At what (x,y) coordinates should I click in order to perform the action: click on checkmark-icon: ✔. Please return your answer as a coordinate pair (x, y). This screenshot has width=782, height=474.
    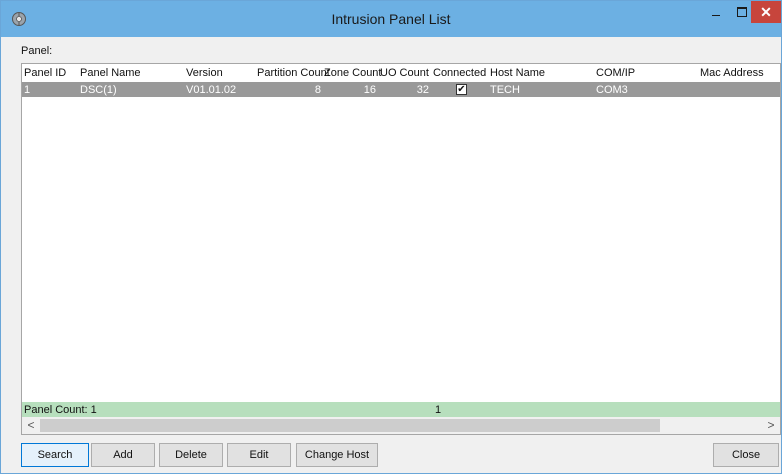
    Looking at the image, I should click on (461, 89).